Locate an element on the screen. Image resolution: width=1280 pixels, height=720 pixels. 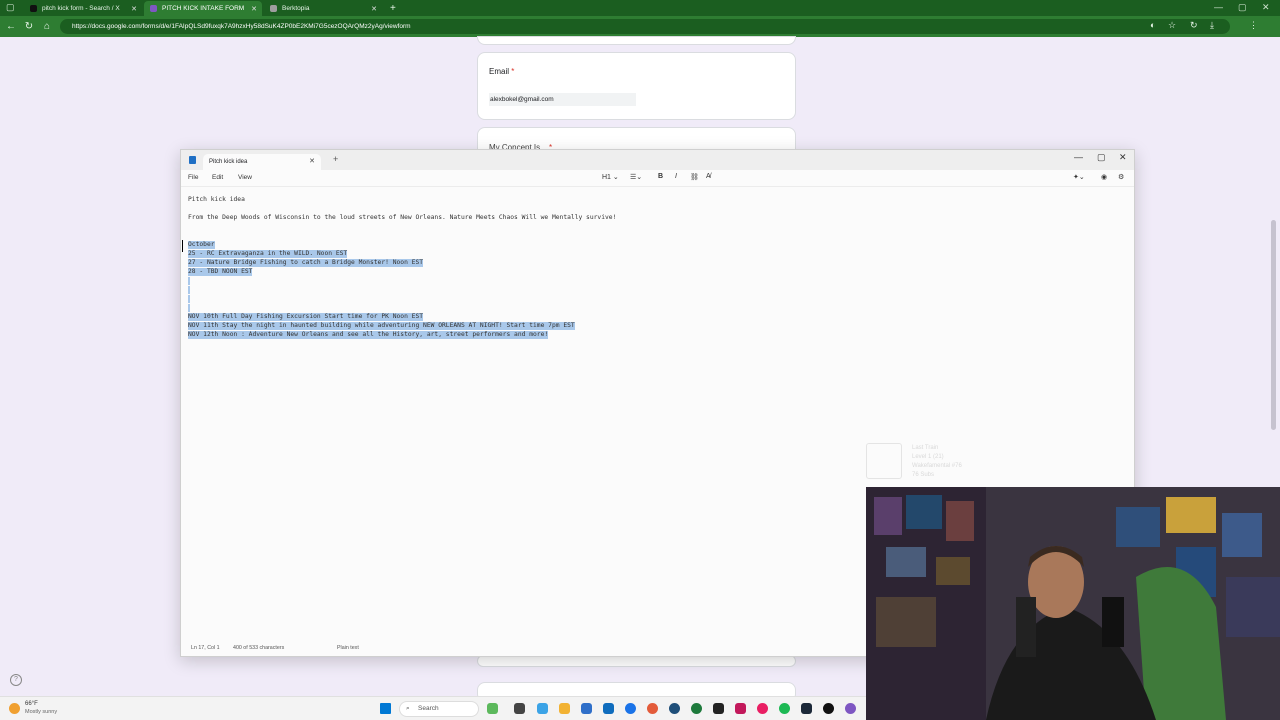
app-icon-red is located at coordinates (740, 708).